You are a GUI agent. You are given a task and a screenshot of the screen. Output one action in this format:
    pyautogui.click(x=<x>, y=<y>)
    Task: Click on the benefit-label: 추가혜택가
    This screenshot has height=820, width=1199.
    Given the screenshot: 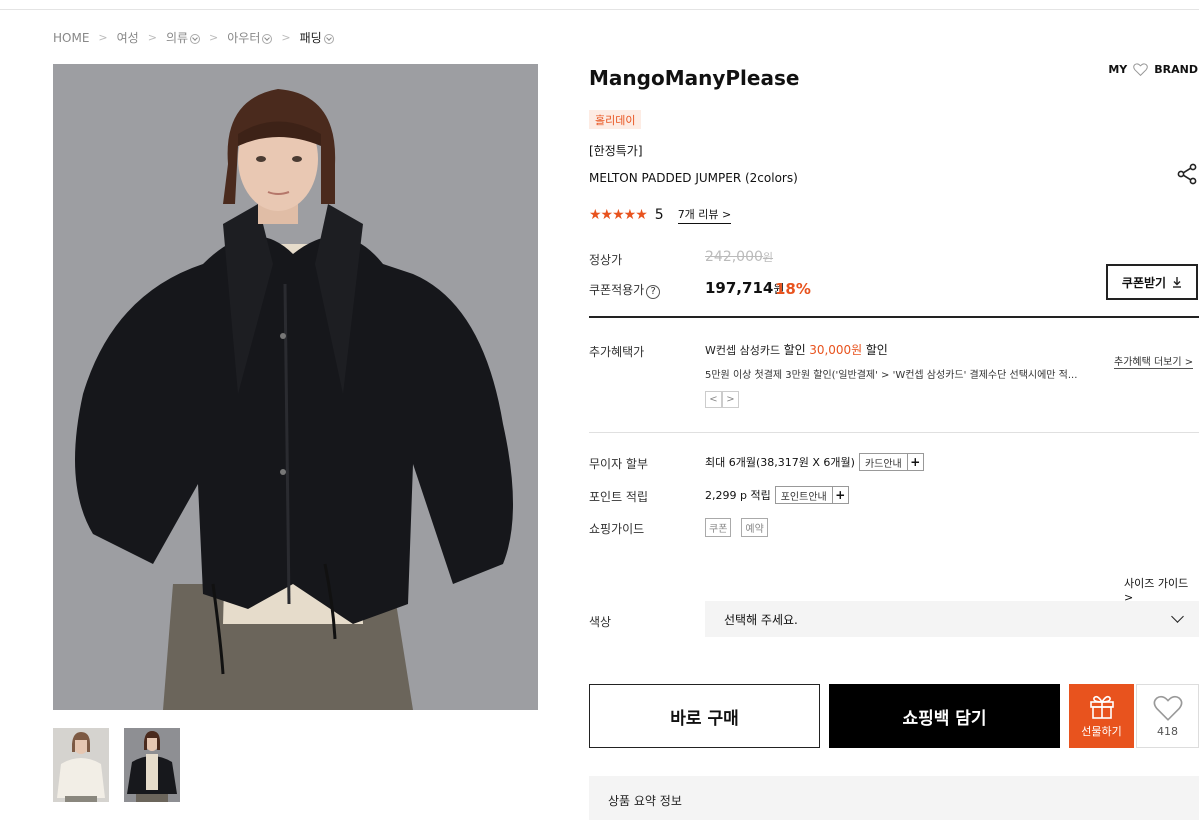 What is the action you would take?
    pyautogui.click(x=617, y=352)
    